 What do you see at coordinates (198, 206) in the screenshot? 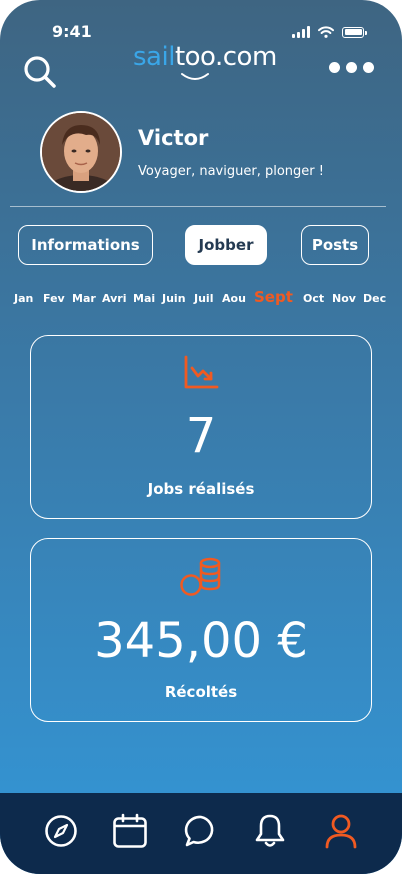
I see `divider` at bounding box center [198, 206].